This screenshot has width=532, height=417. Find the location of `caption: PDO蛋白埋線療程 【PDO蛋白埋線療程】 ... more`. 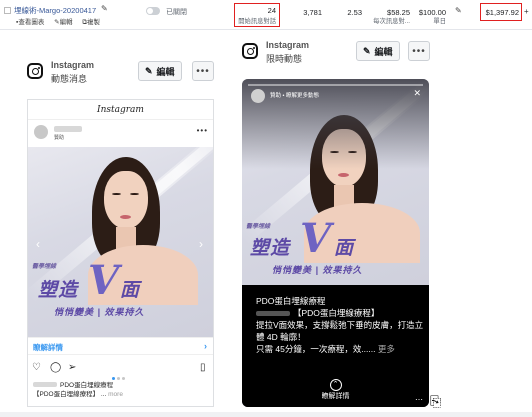

caption: PDO蛋白埋線療程 【PDO蛋白埋線療程】 ... more is located at coordinates (78, 390).